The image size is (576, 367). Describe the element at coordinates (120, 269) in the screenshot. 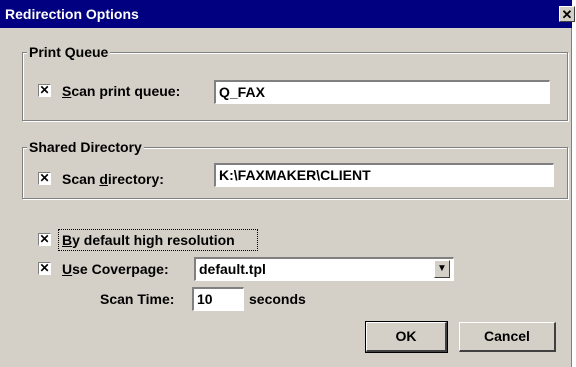

I see `label-text: se Coverpage:` at that location.